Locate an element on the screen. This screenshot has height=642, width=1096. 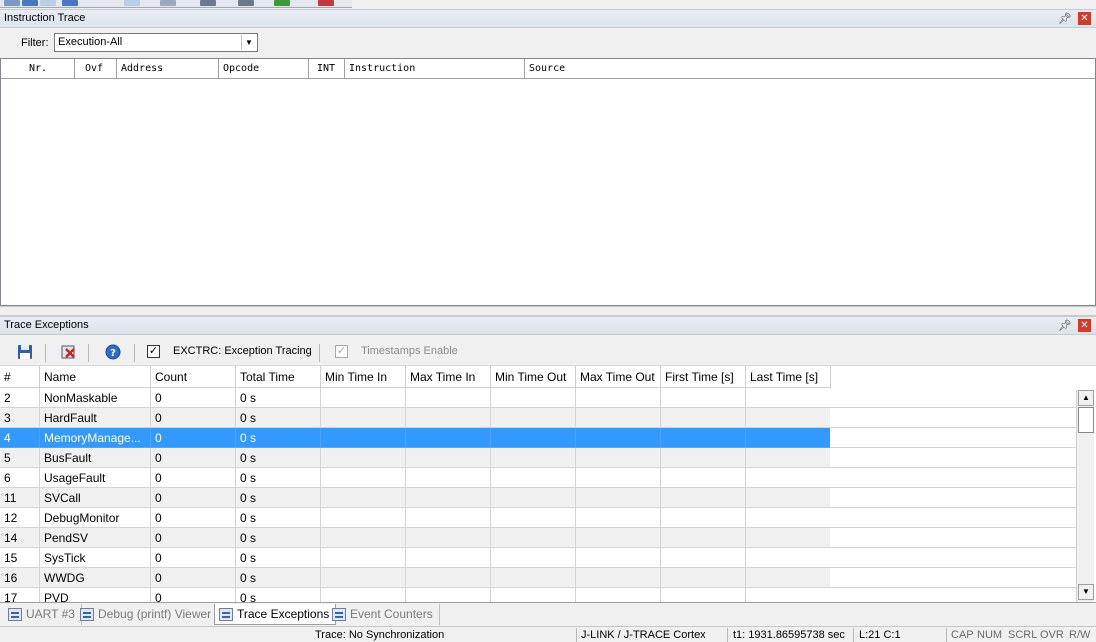
table-row: 14 PendSV 0 0 s is located at coordinates (538, 538).